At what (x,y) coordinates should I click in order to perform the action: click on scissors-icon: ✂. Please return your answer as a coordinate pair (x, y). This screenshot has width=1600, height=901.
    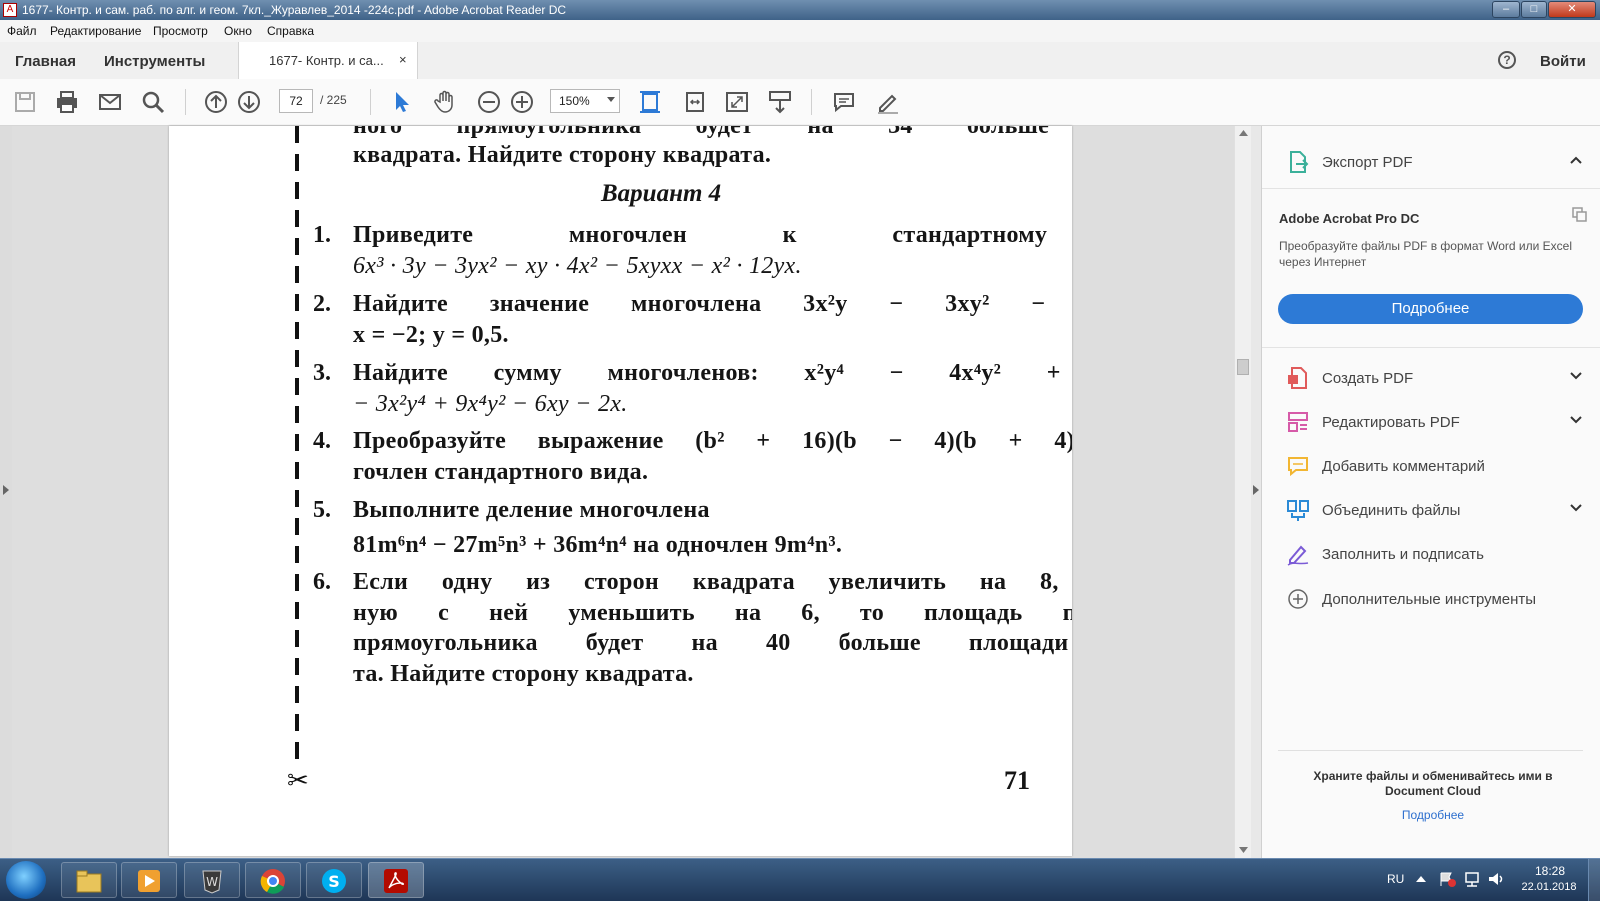
    Looking at the image, I should click on (298, 780).